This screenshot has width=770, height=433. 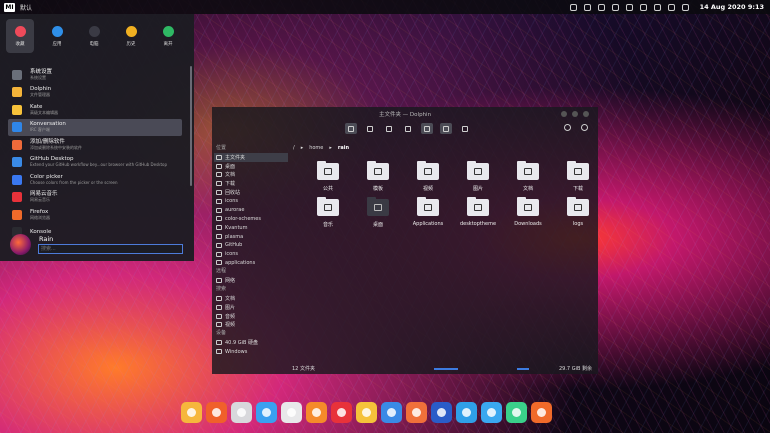 What do you see at coordinates (251, 183) in the screenshot?
I see `places-item: 下载` at bounding box center [251, 183].